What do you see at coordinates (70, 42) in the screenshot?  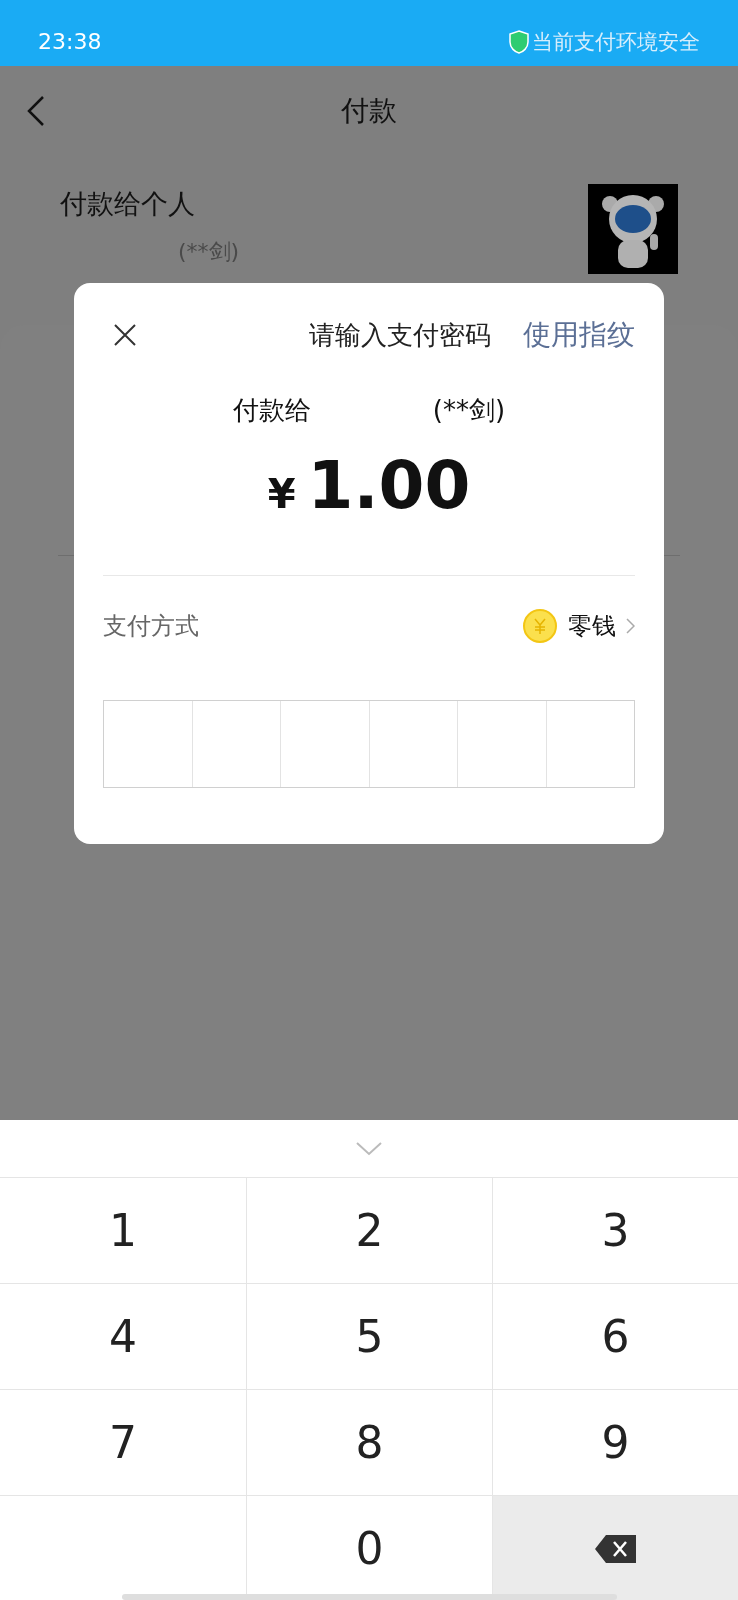 I see `status-time: 23:38` at bounding box center [70, 42].